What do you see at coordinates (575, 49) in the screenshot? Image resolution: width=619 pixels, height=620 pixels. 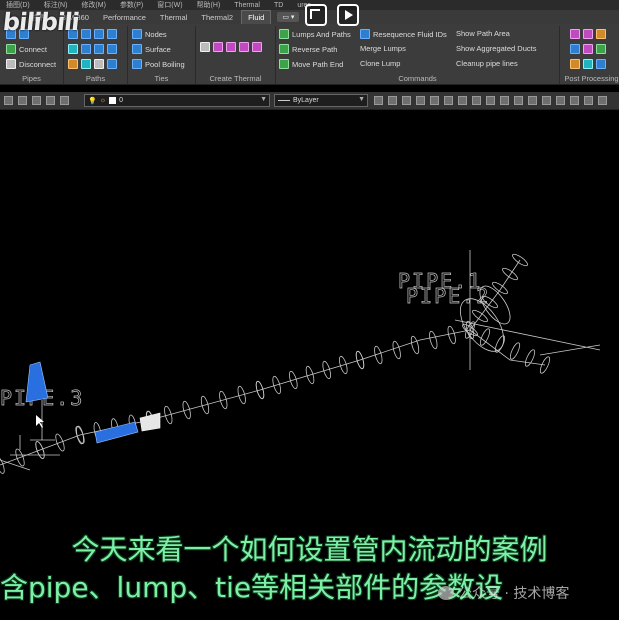 I see `post-graph-icon` at bounding box center [575, 49].